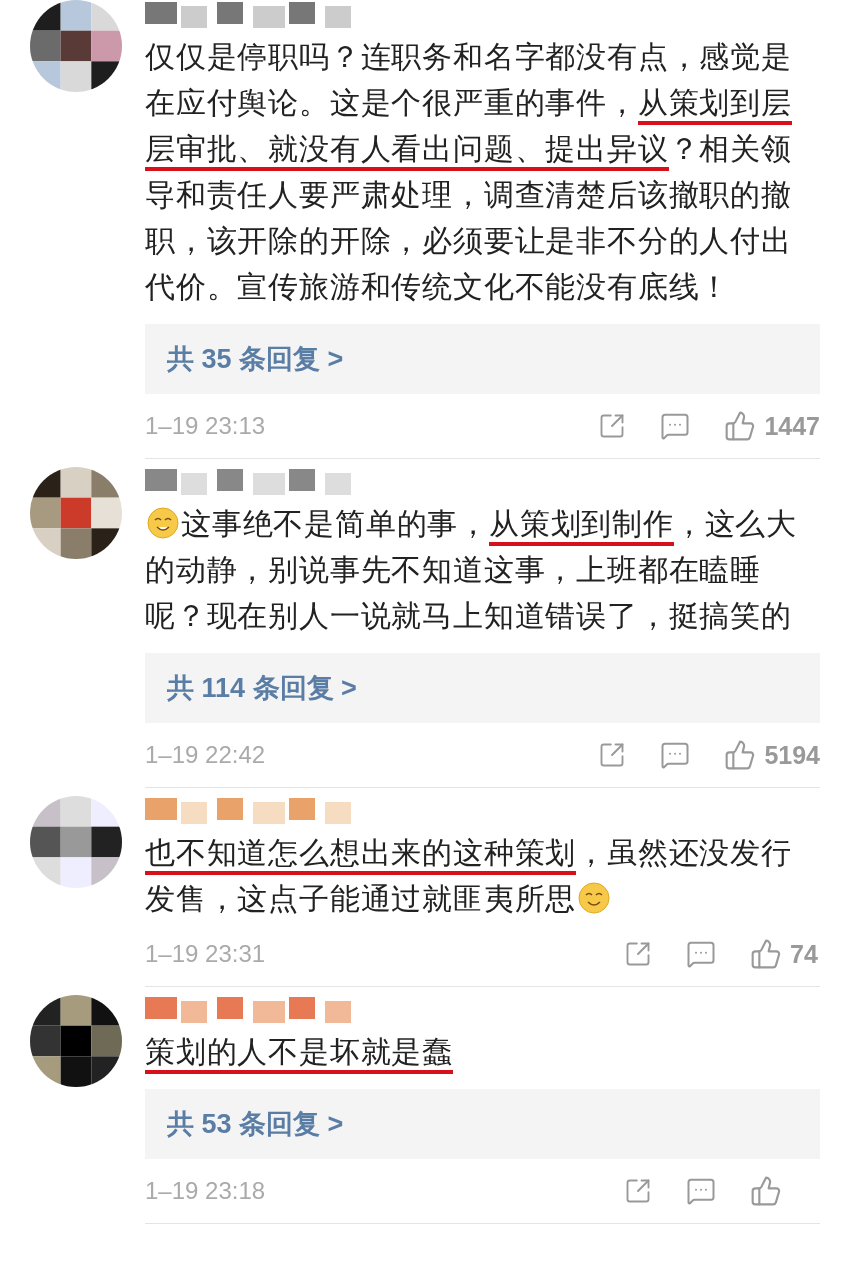  I want to click on comment-time: 1–19 23:18, so click(206, 1191).